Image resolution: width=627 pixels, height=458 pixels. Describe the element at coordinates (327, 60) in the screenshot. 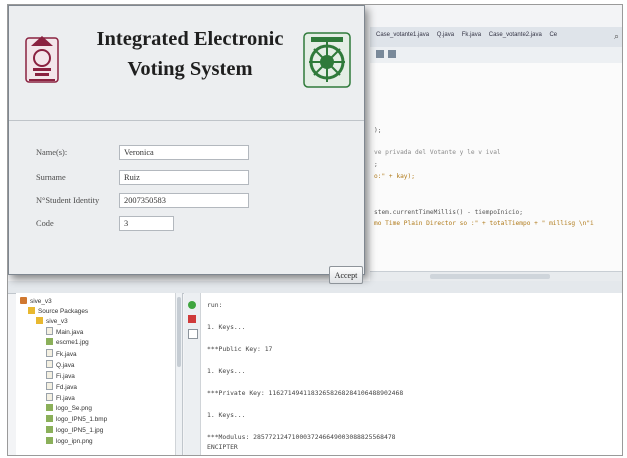

I see `esime-logo-icon` at that location.